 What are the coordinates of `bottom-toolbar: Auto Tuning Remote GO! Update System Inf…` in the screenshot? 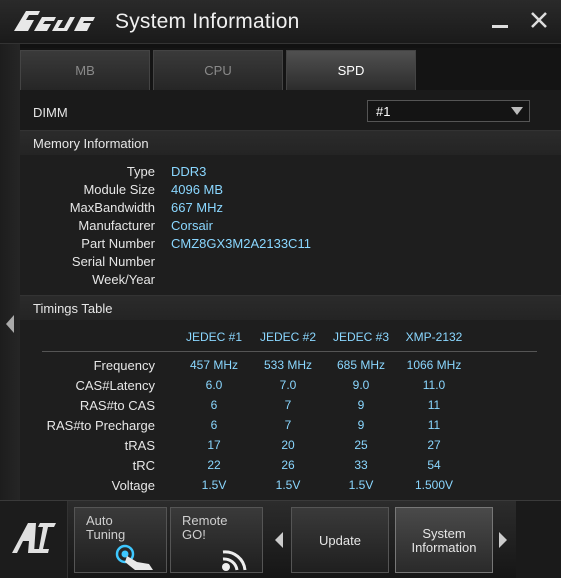 It's located at (280, 539).